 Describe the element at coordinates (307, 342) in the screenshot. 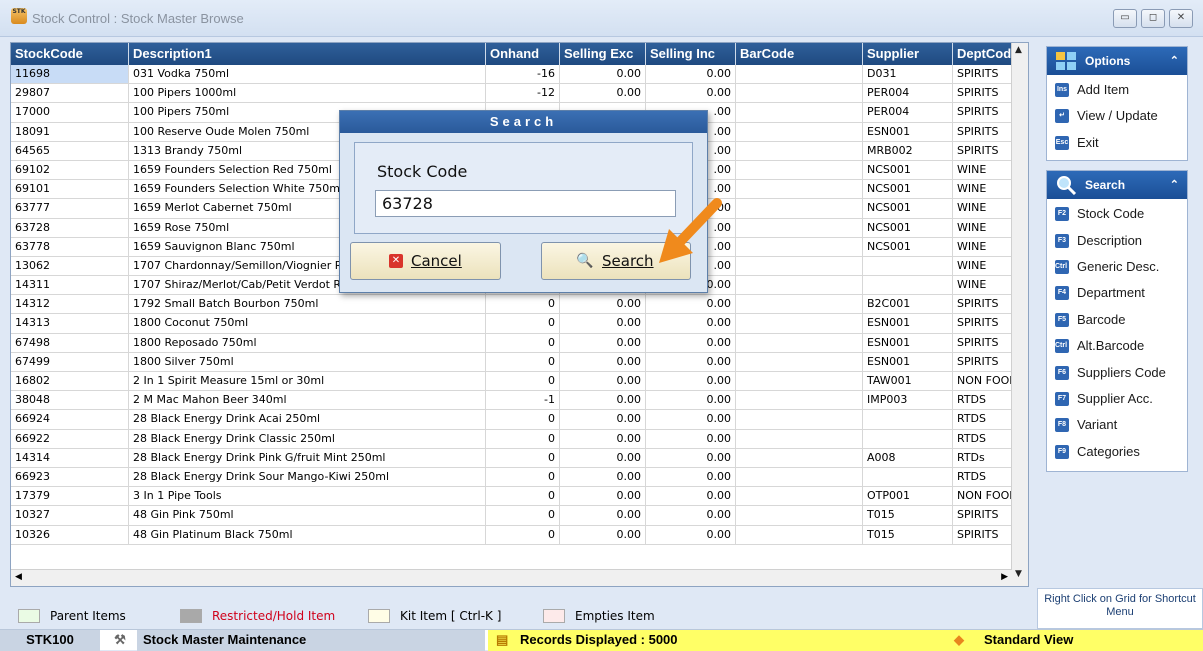

I see `table-cell: 1800 Reposado 750ml` at that location.